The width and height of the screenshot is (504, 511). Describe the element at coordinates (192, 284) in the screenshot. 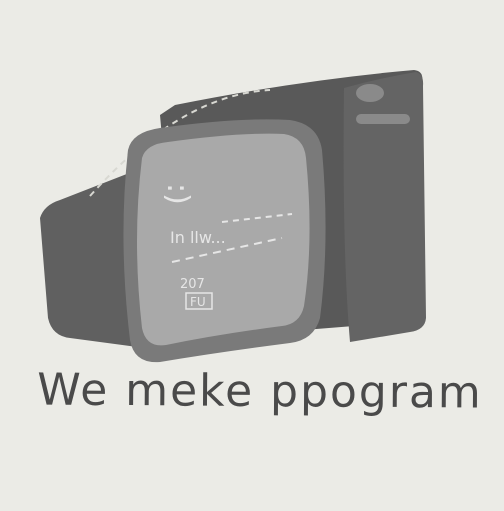

I see `small-note: 207` at that location.